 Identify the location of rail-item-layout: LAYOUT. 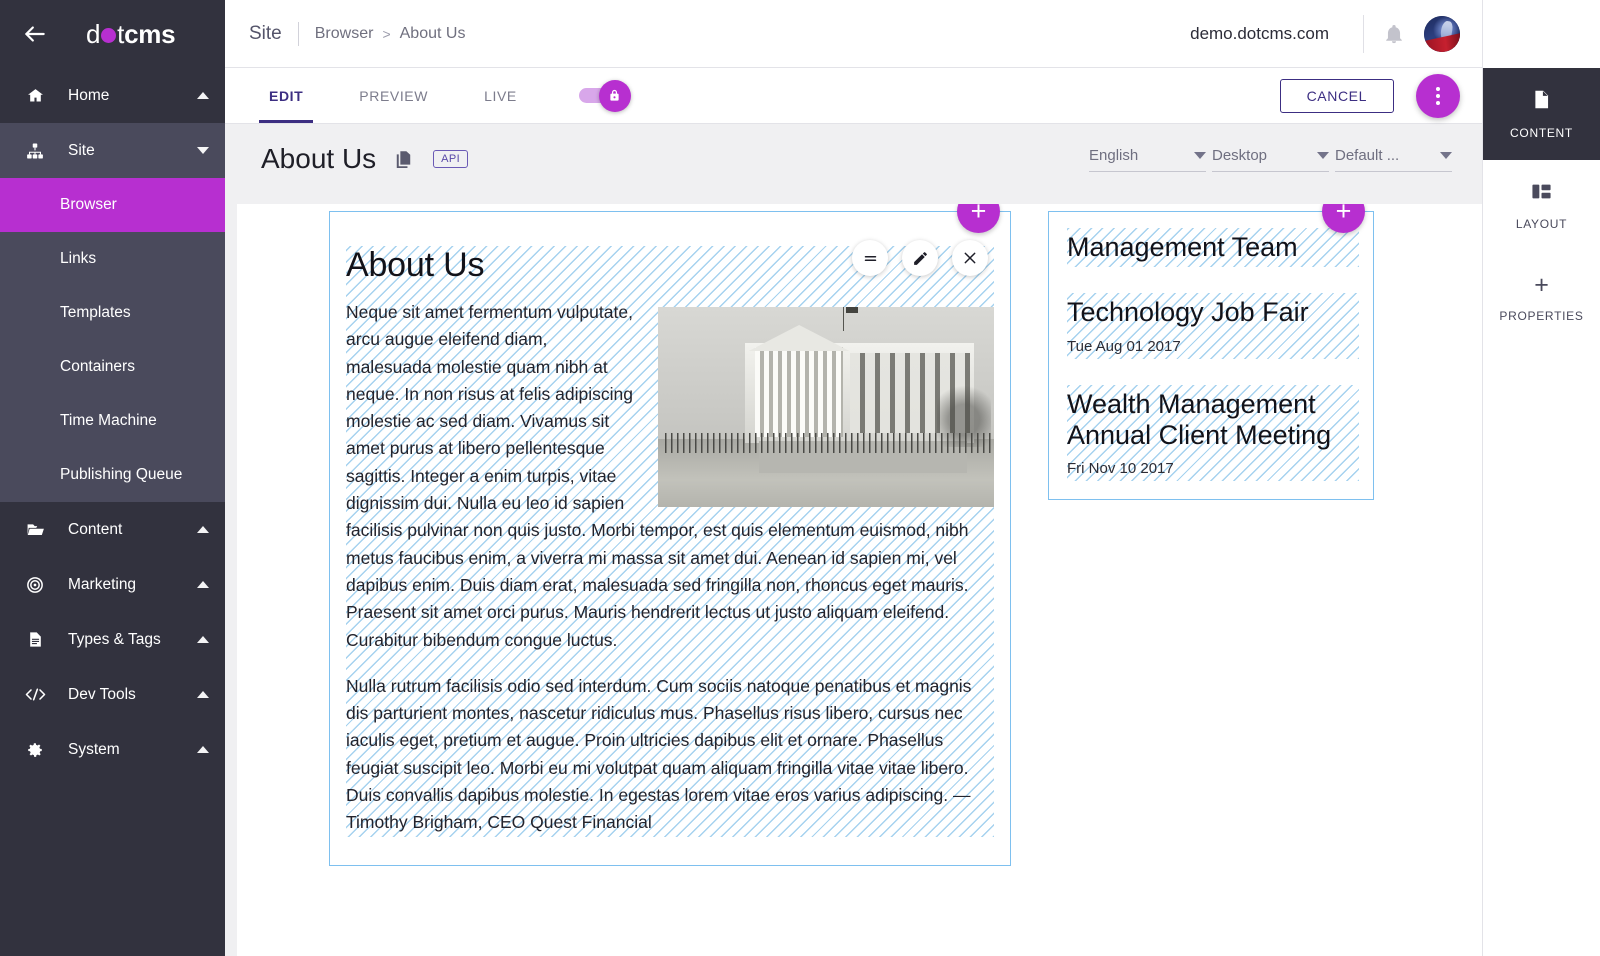
(1541, 206).